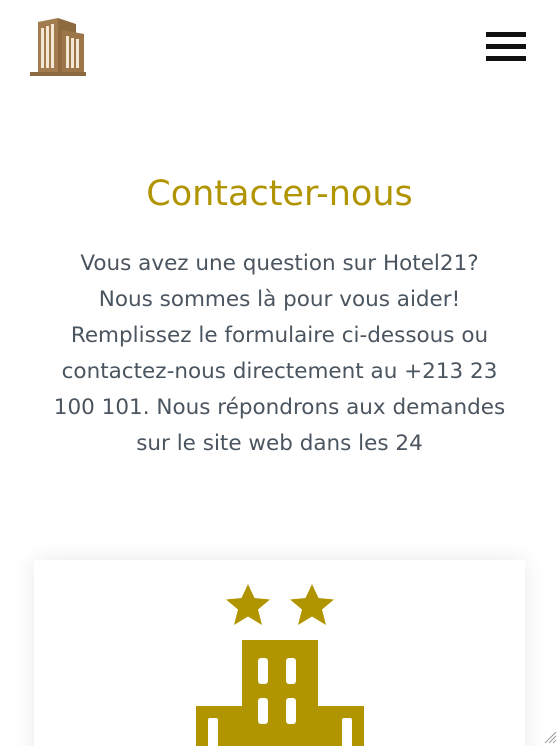 This screenshot has width=559, height=746. What do you see at coordinates (279, 194) in the screenshot?
I see `page-title: Contacter-nous` at bounding box center [279, 194].